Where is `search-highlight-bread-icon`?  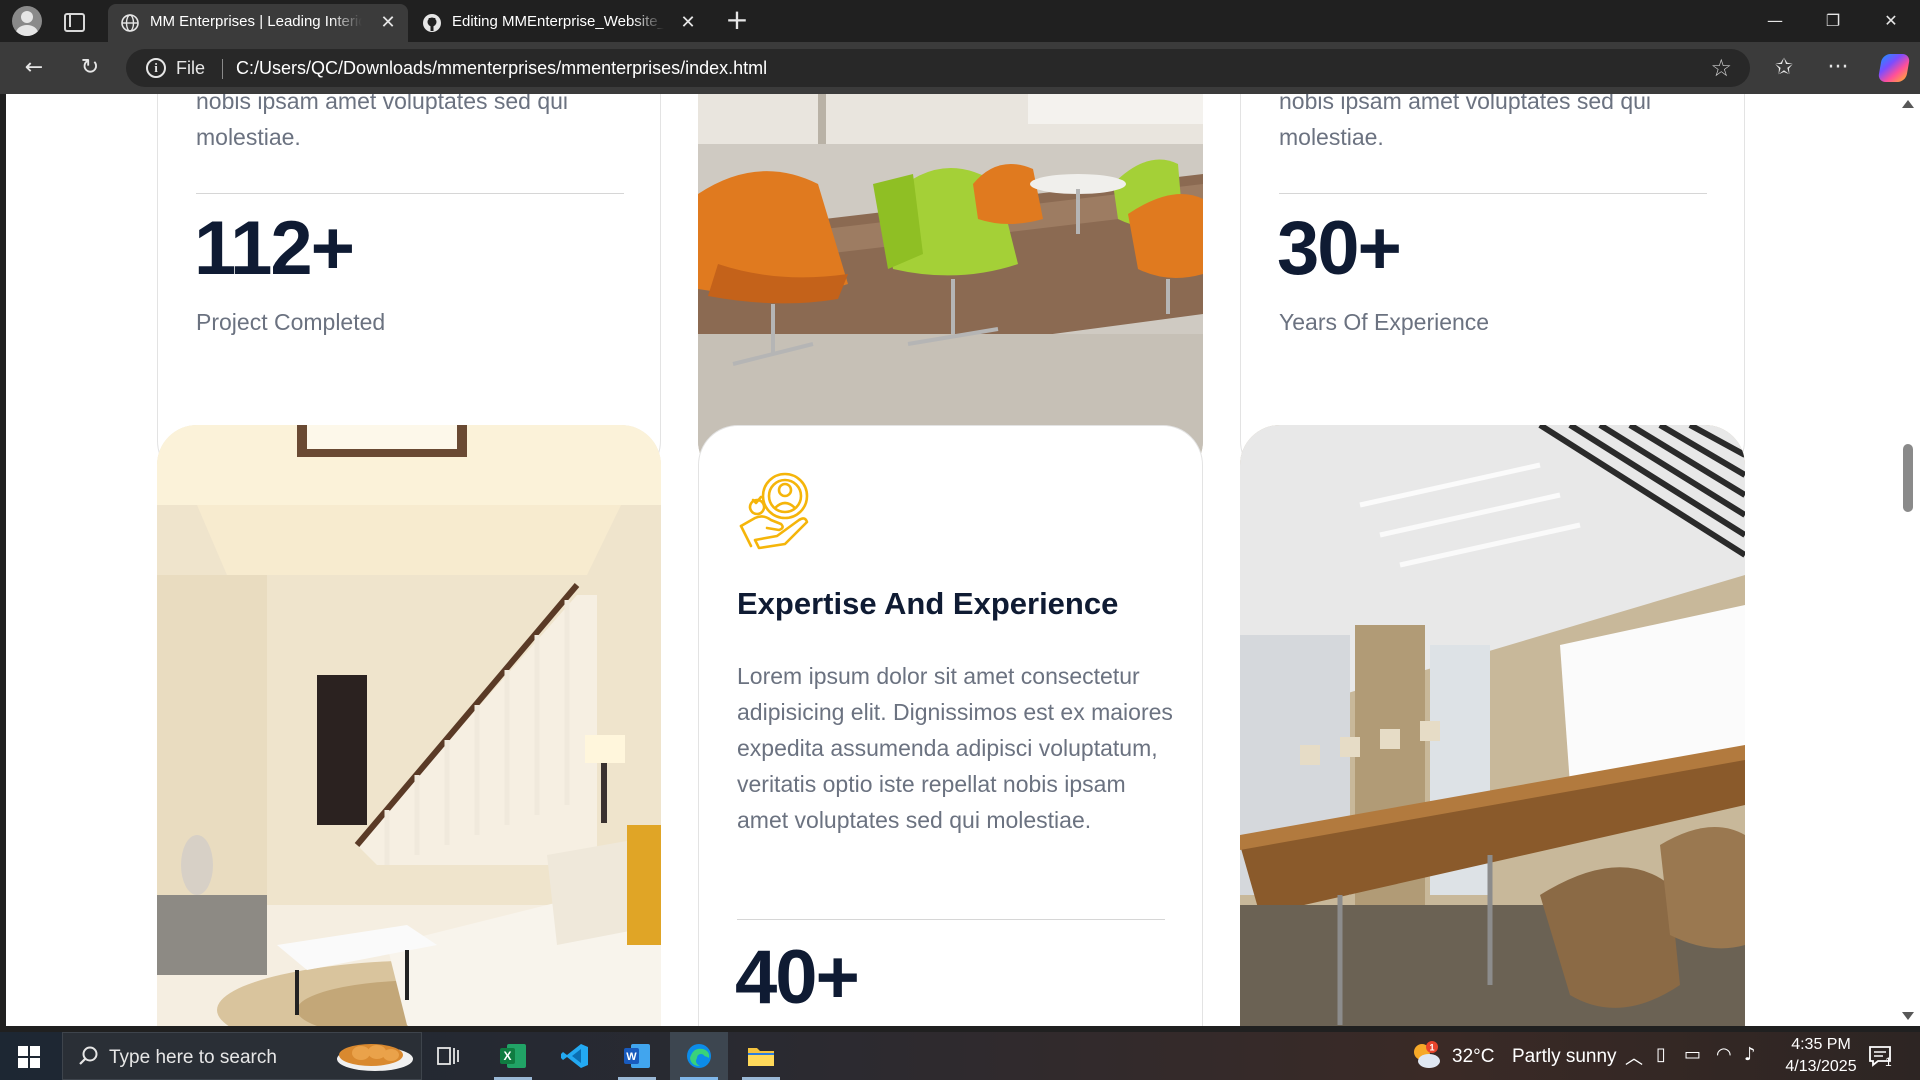 search-highlight-bread-icon is located at coordinates (375, 1057).